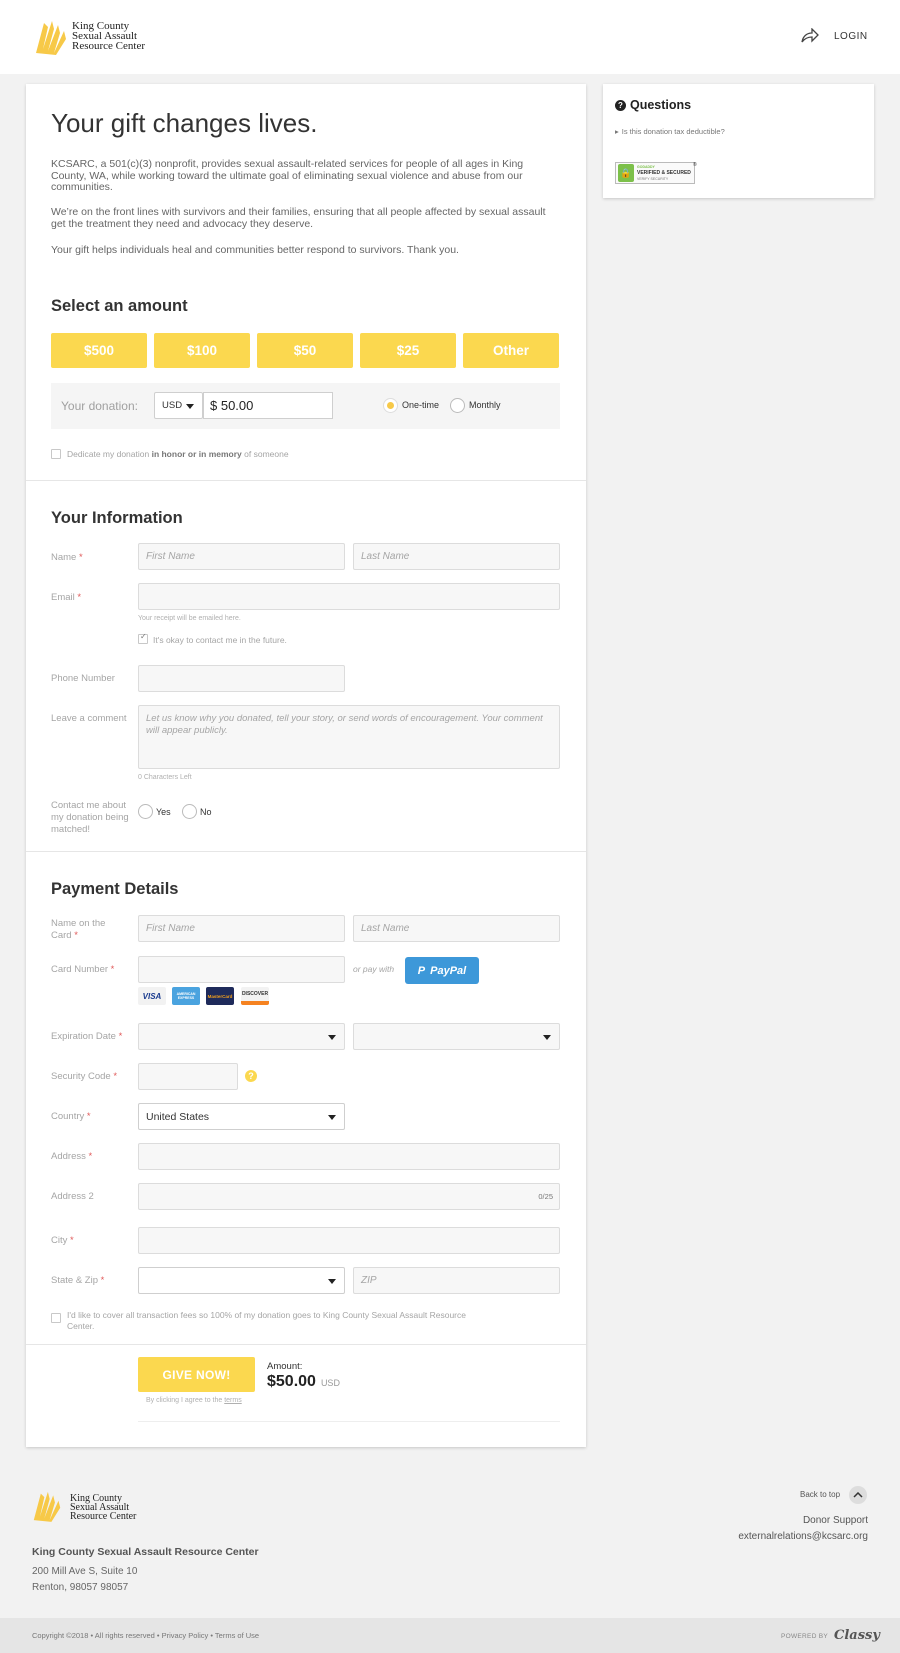  What do you see at coordinates (63, 597) in the screenshot?
I see `email-label-text: Email` at bounding box center [63, 597].